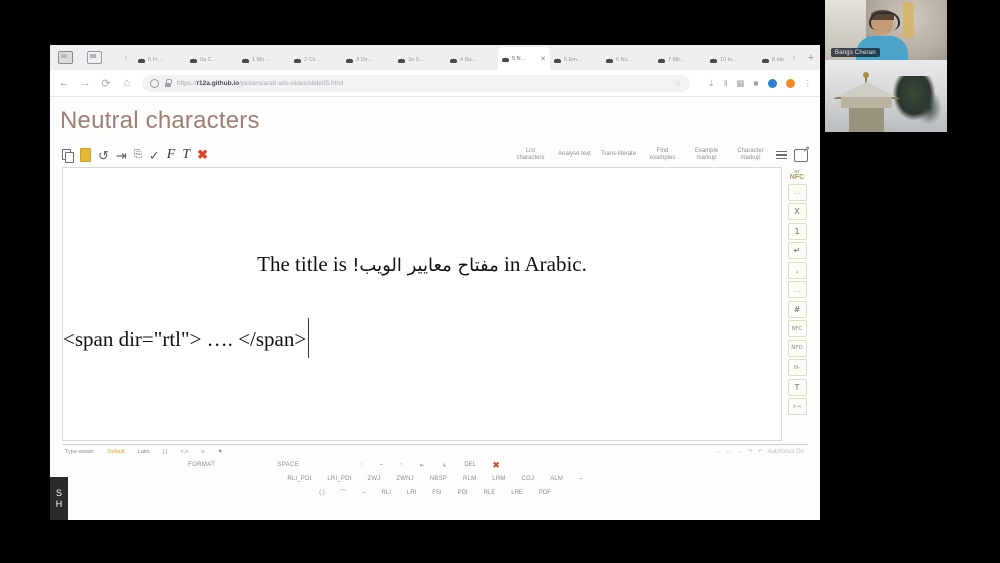  Describe the element at coordinates (797, 367) in the screenshot. I see `sidebar-button: N-` at that location.